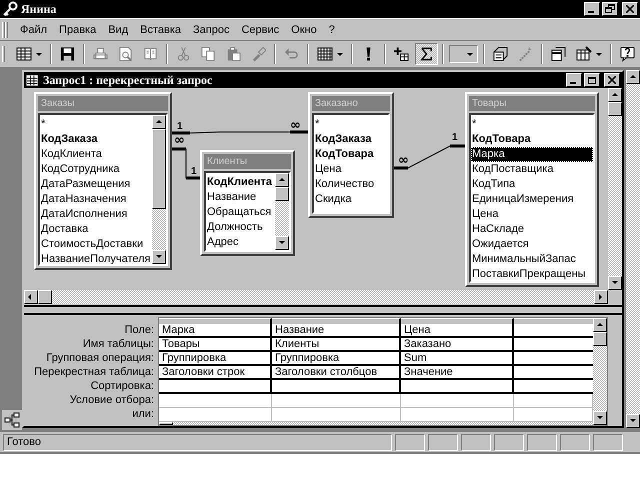 The image size is (640, 480). I want to click on dropdown-field, so click(463, 54).